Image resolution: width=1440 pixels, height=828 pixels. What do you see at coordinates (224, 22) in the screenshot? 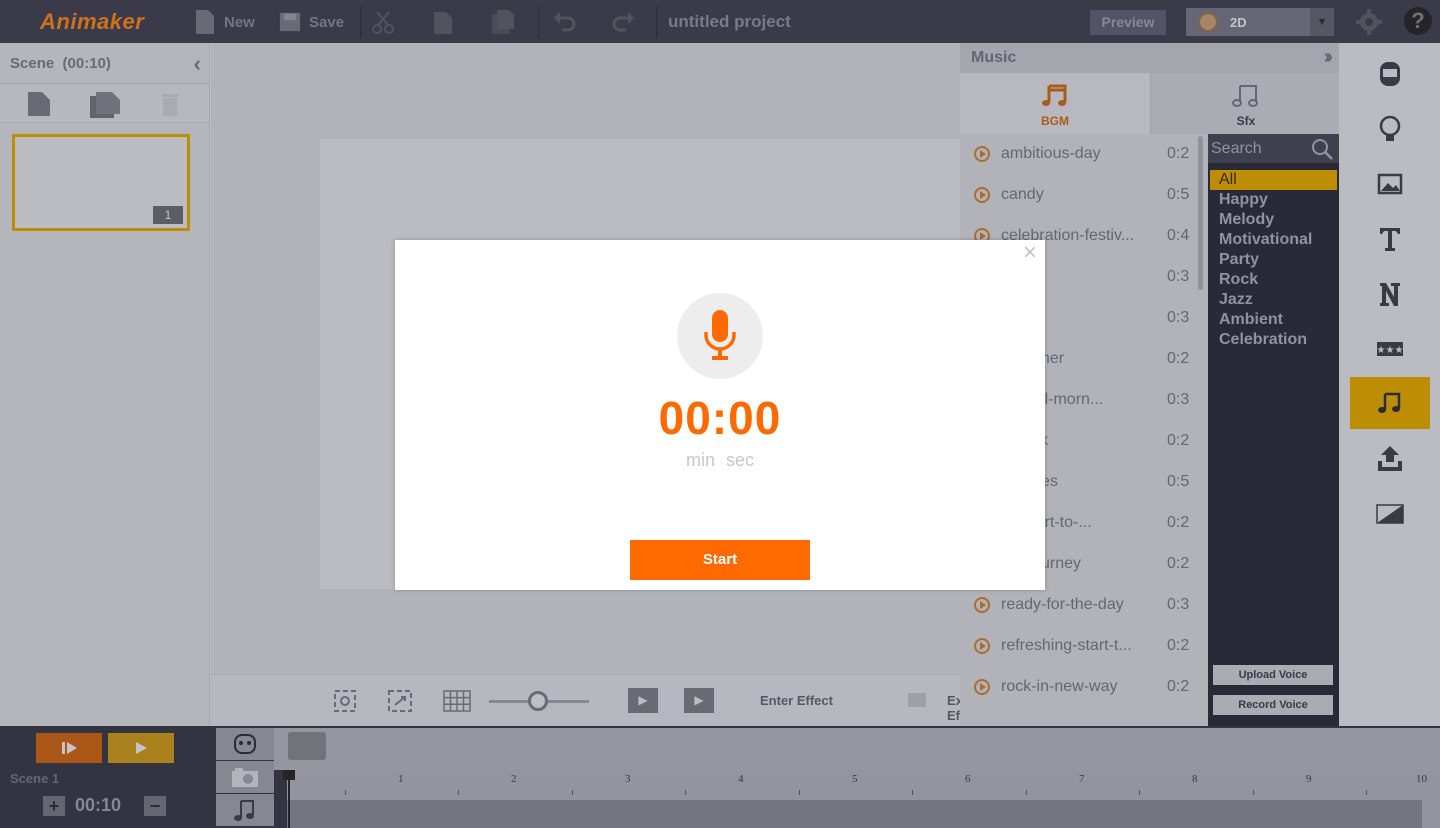
I see `new-button: New` at bounding box center [224, 22].